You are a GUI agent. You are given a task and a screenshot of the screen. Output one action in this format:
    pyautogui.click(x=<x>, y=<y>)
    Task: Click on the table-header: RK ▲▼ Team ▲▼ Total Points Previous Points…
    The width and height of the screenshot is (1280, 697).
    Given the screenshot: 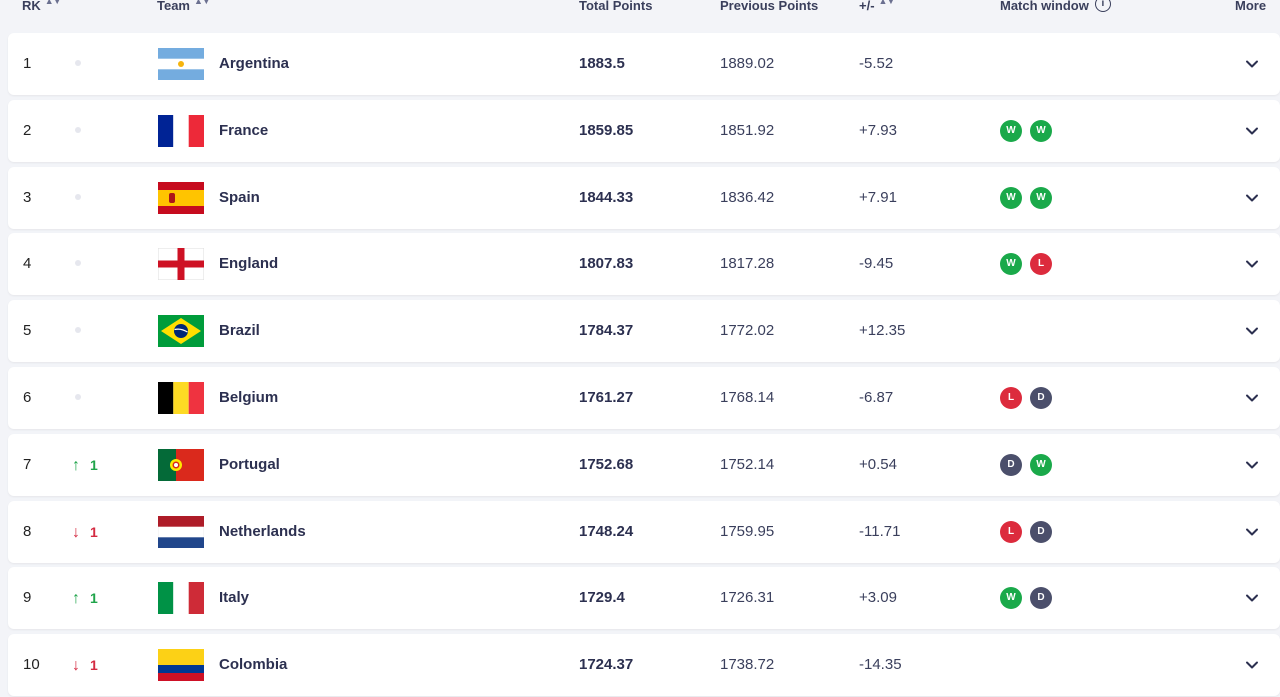 What is the action you would take?
    pyautogui.click(x=640, y=15)
    